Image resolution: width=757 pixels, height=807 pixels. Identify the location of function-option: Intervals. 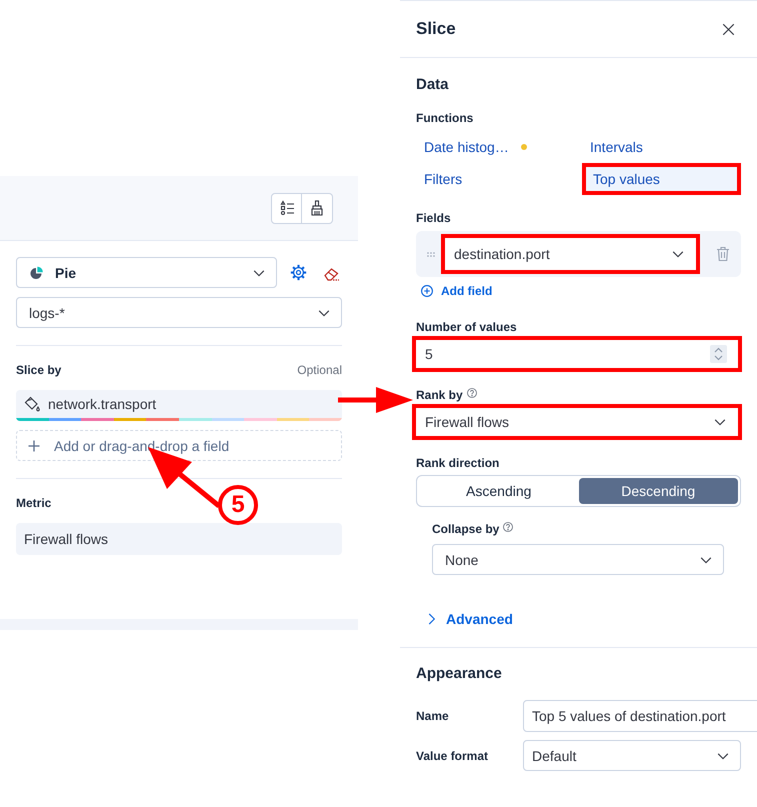
(661, 147).